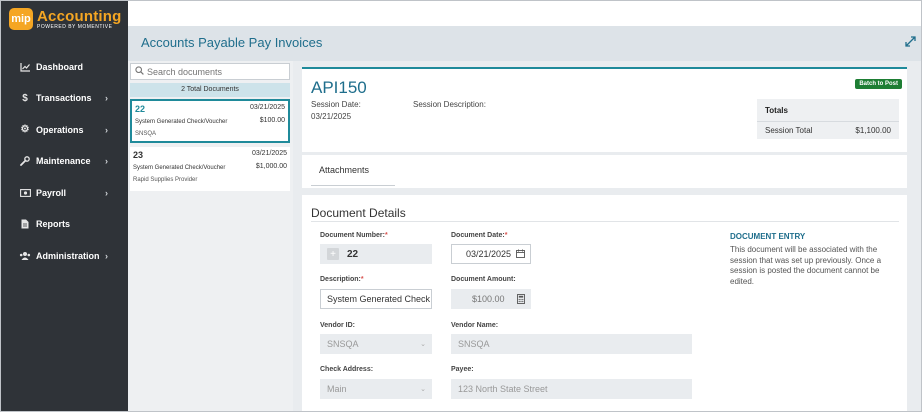 This screenshot has height=412, width=922. Describe the element at coordinates (25, 67) in the screenshot. I see `chart-line-icon` at that location.